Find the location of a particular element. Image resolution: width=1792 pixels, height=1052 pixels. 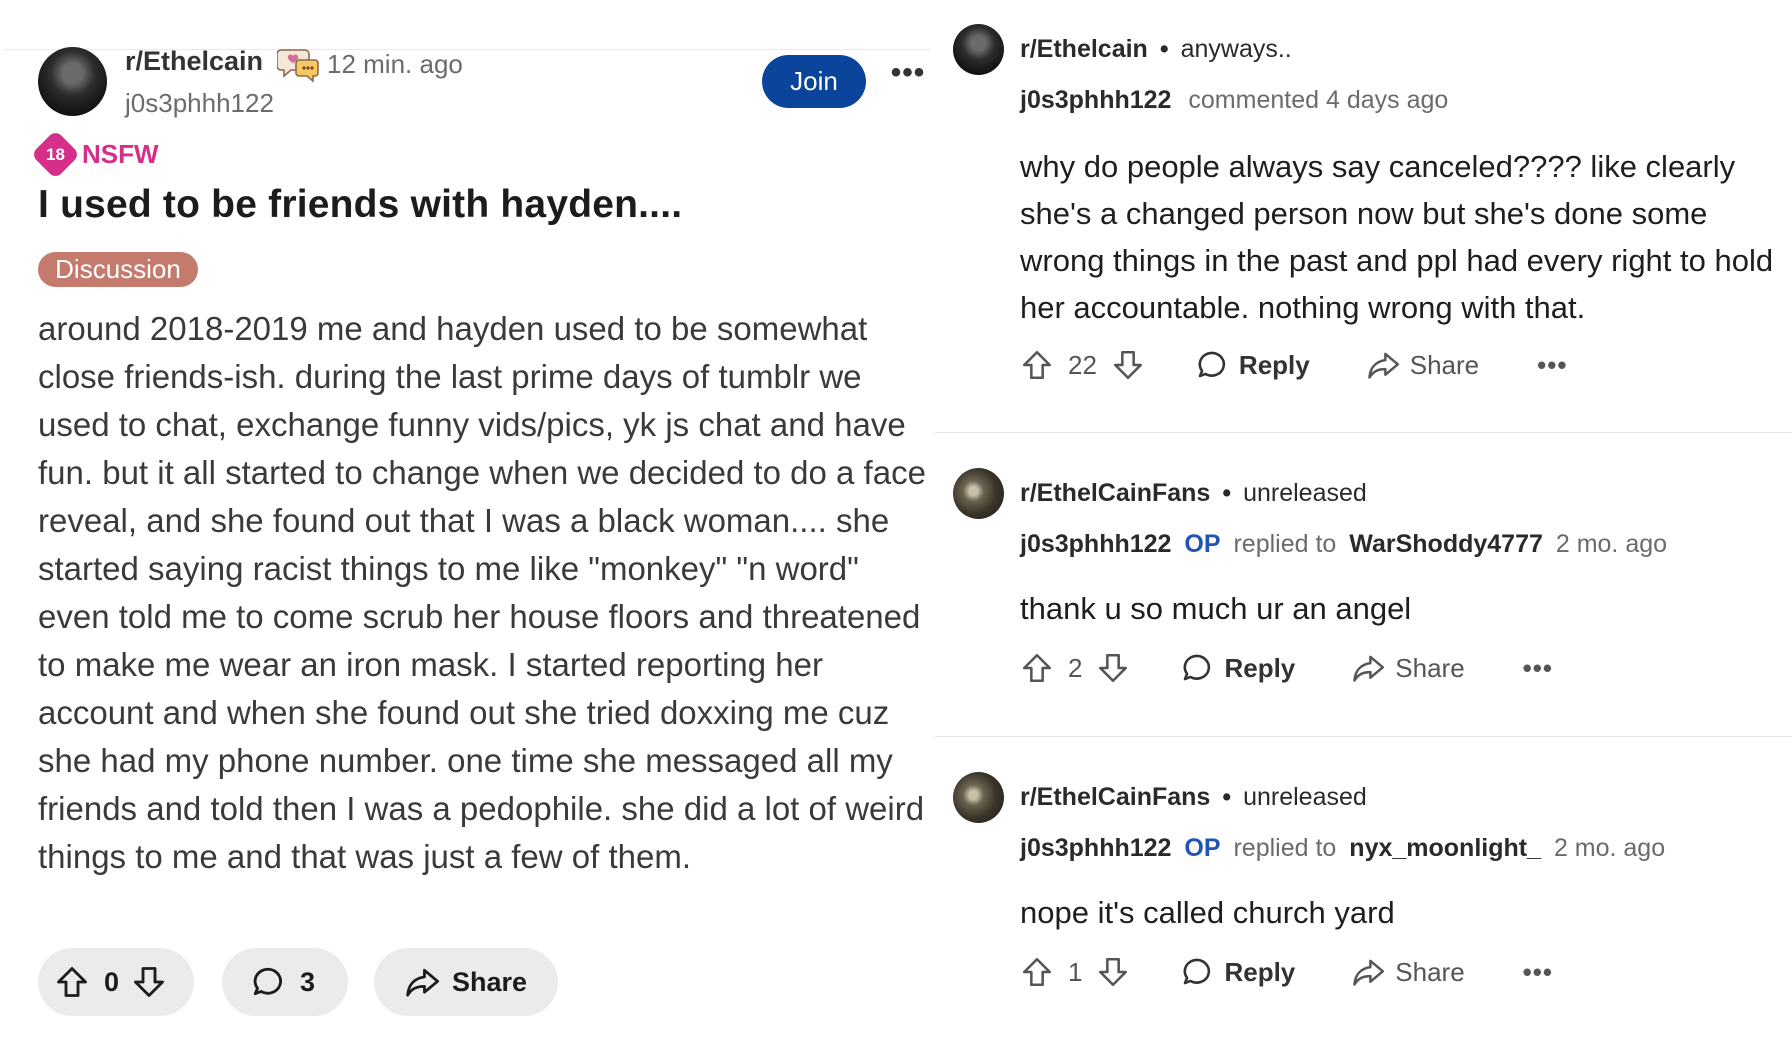

comment-count: 3 is located at coordinates (308, 981).